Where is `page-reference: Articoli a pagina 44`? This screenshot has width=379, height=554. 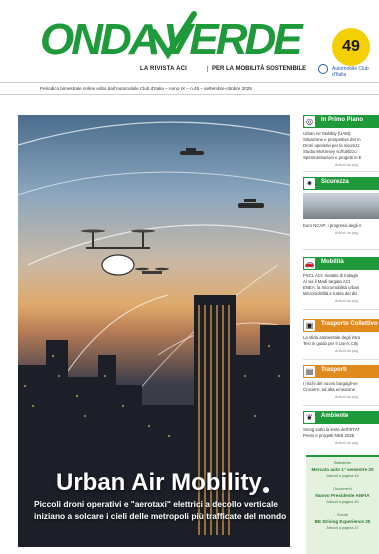 page-reference: Articoli a pagina 44 is located at coordinates (342, 476).